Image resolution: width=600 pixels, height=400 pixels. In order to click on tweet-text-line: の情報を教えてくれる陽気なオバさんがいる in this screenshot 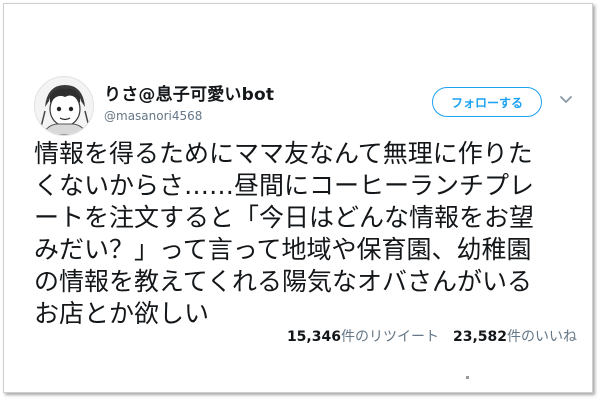, I will do `click(283, 281)`.